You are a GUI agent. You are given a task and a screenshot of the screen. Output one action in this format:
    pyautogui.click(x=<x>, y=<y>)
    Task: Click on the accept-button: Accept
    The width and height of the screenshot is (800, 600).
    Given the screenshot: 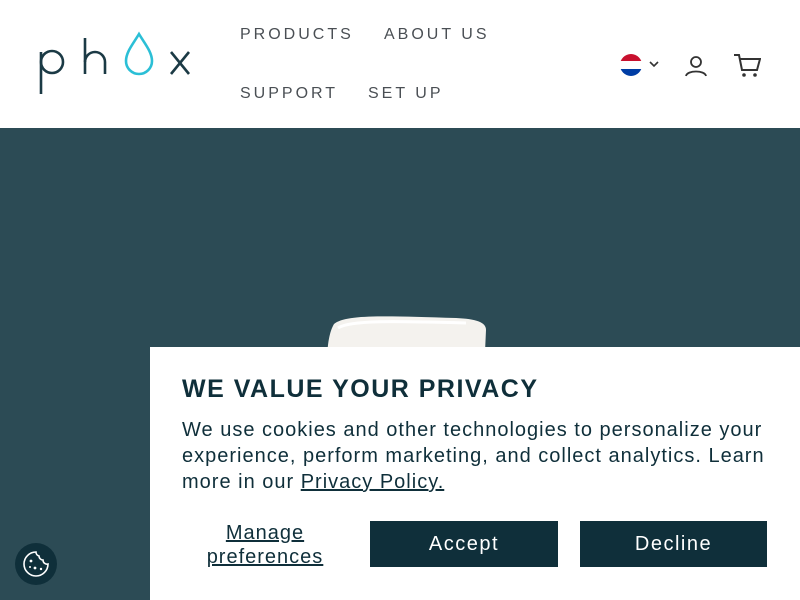 What is the action you would take?
    pyautogui.click(x=464, y=544)
    